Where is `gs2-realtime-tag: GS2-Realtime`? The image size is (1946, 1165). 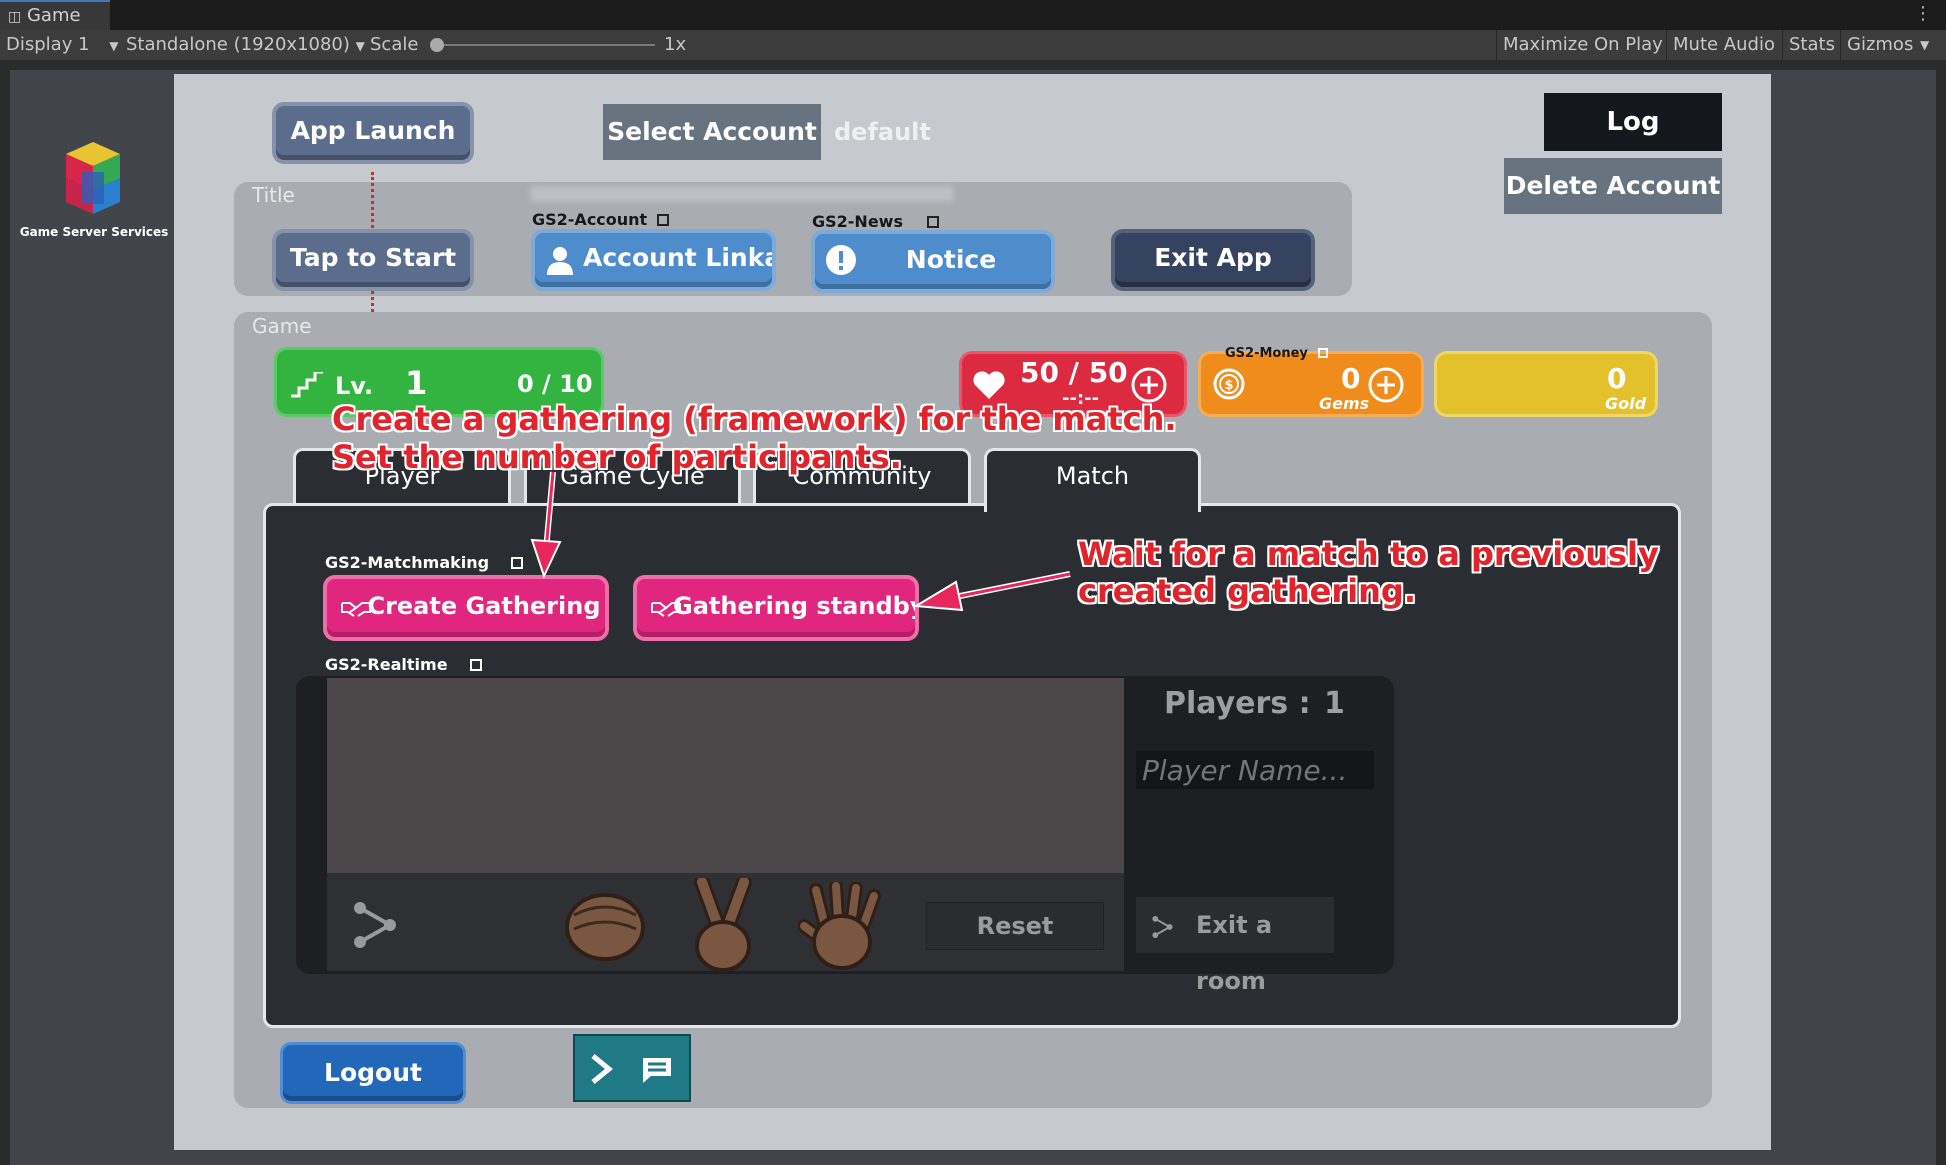
gs2-realtime-tag: GS2-Realtime is located at coordinates (403, 664).